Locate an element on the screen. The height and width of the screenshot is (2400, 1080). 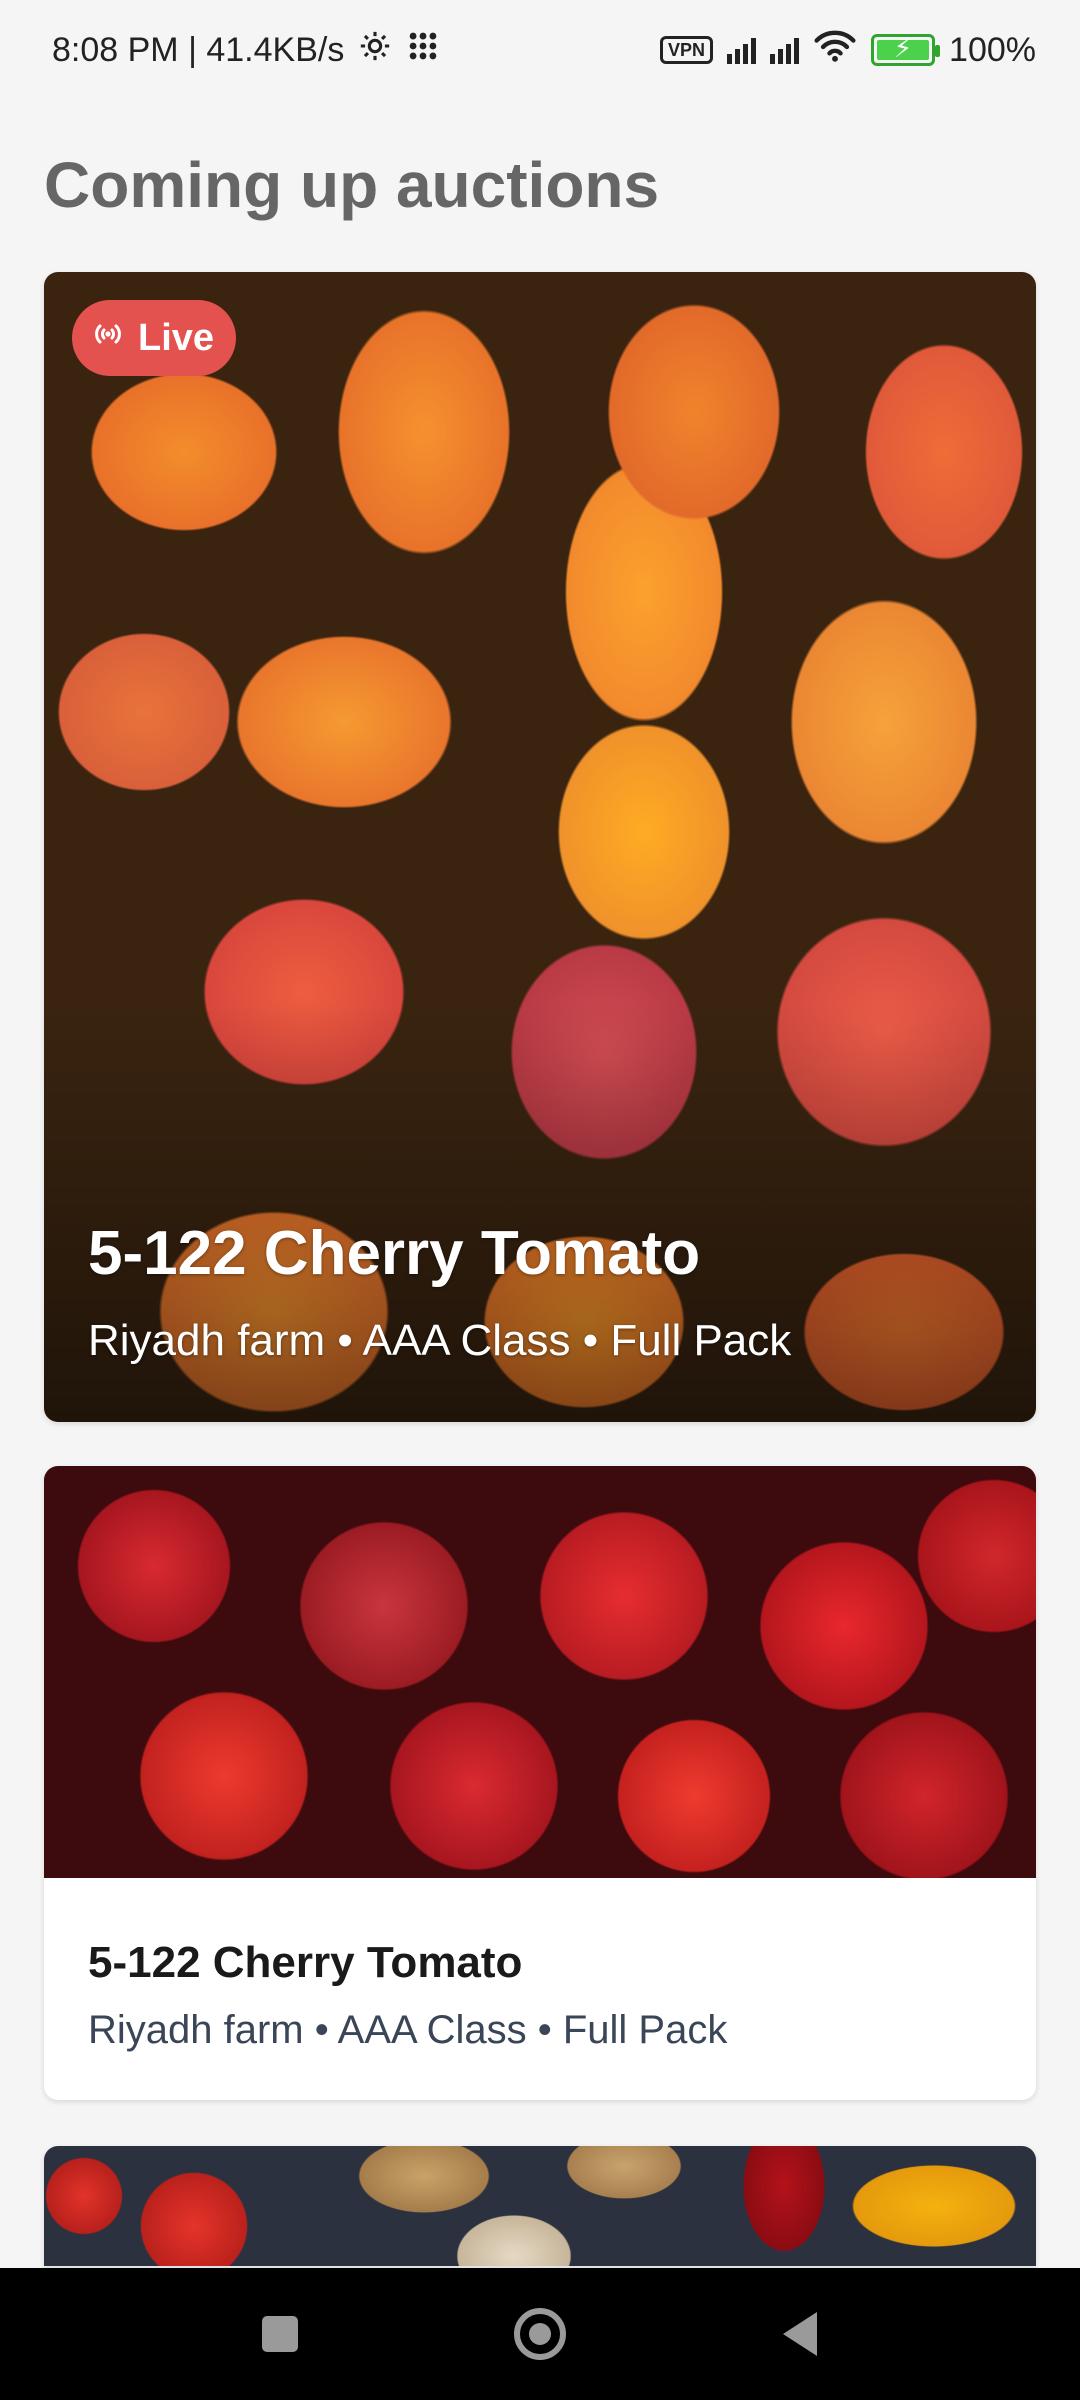
live-badge: Live is located at coordinates (154, 338).